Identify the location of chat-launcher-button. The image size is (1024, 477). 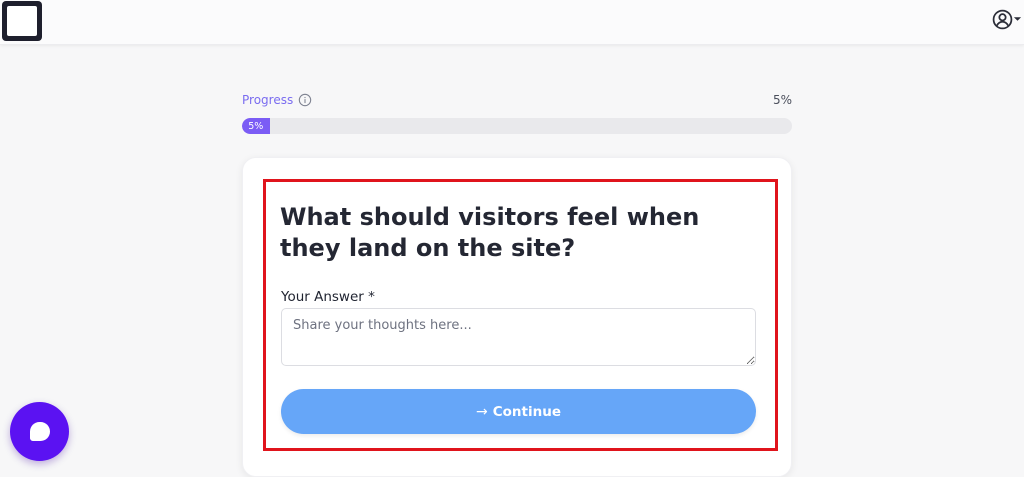
(39, 431).